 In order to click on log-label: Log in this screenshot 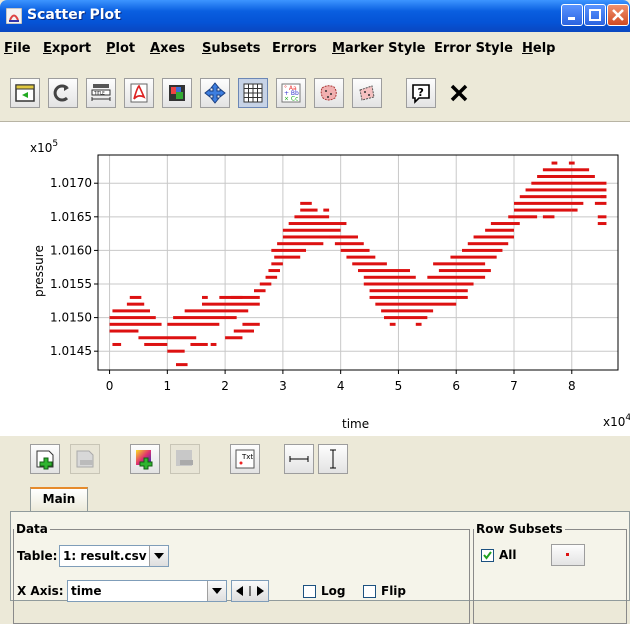, I will do `click(333, 591)`.